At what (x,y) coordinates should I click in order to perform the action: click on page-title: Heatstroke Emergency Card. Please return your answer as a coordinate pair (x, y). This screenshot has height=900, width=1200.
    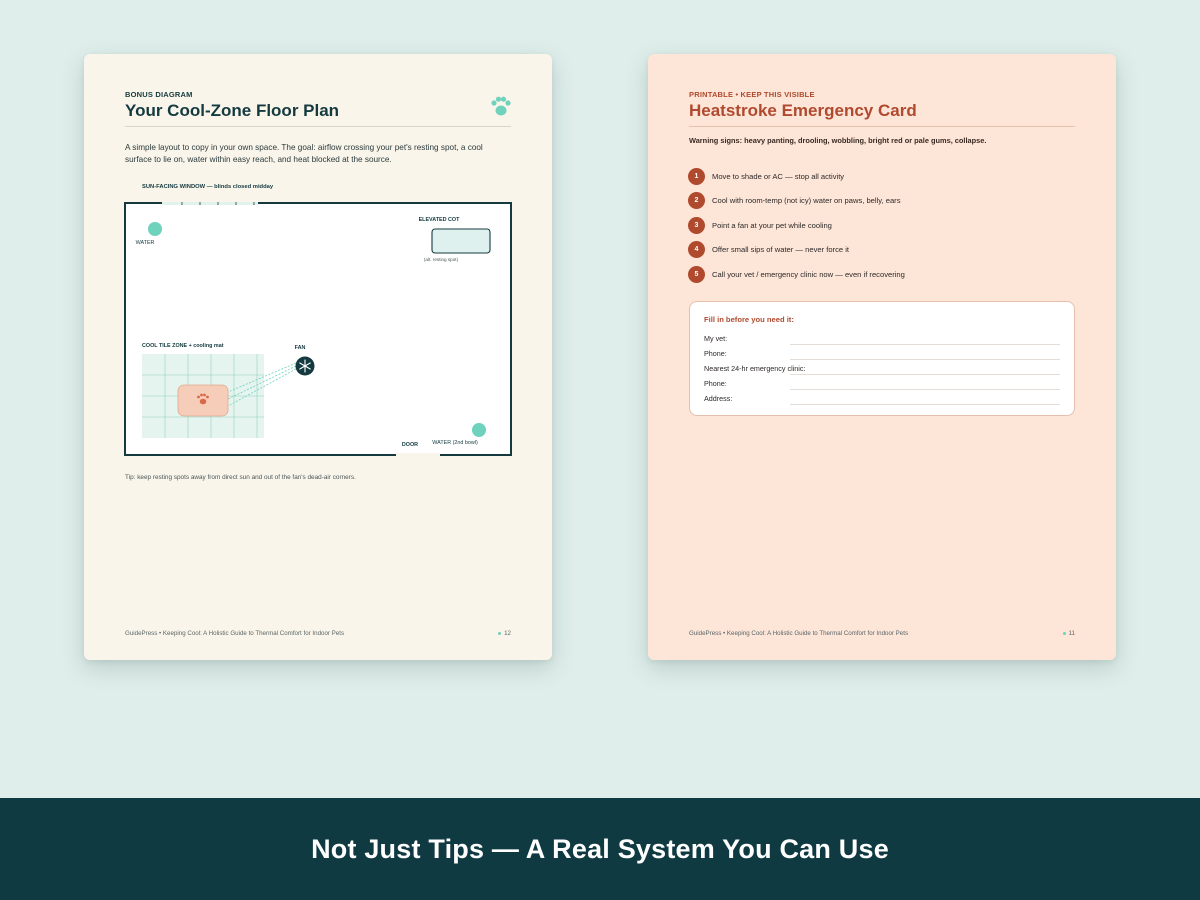
    Looking at the image, I should click on (803, 110).